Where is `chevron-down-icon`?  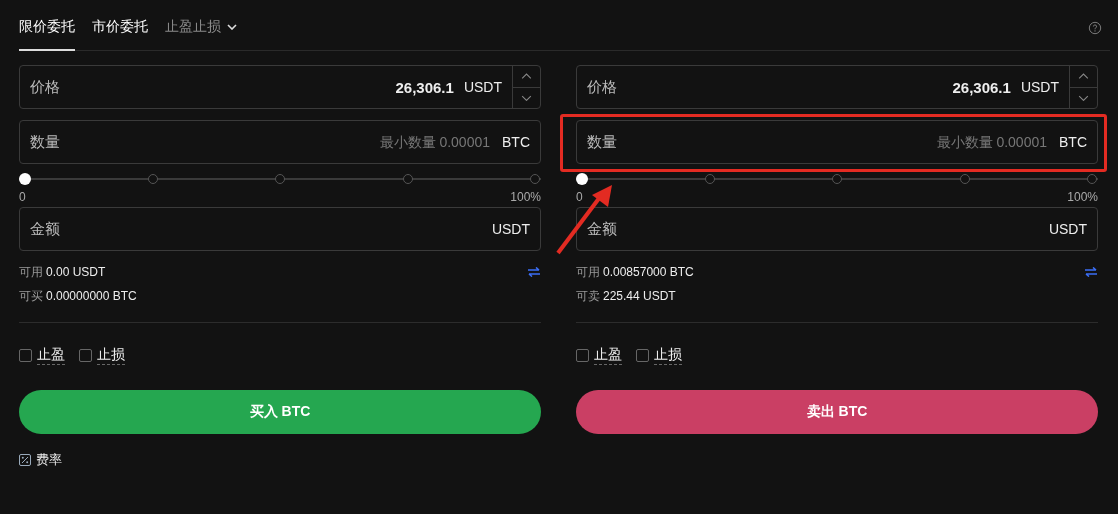
chevron-down-icon is located at coordinates (232, 27).